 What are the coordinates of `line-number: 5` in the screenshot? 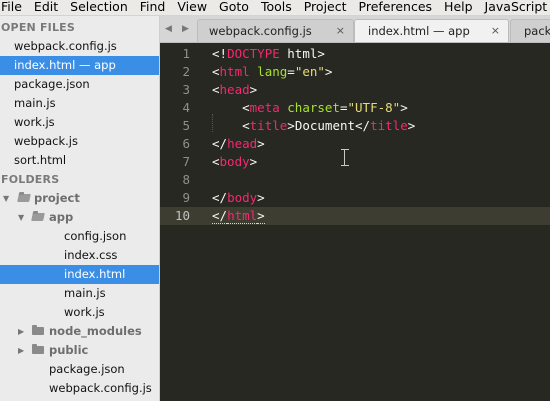 It's located at (186, 125).